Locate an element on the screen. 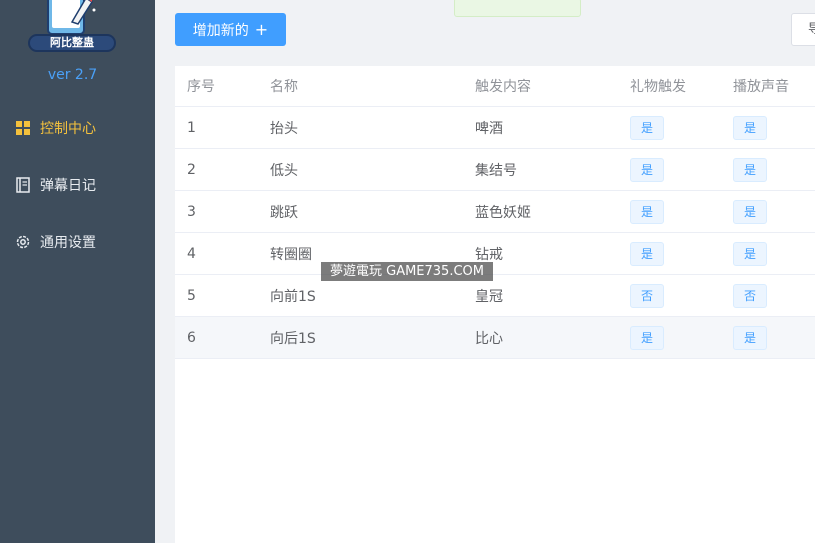 The width and height of the screenshot is (815, 543). cell-name: 向后1S is located at coordinates (293, 338).